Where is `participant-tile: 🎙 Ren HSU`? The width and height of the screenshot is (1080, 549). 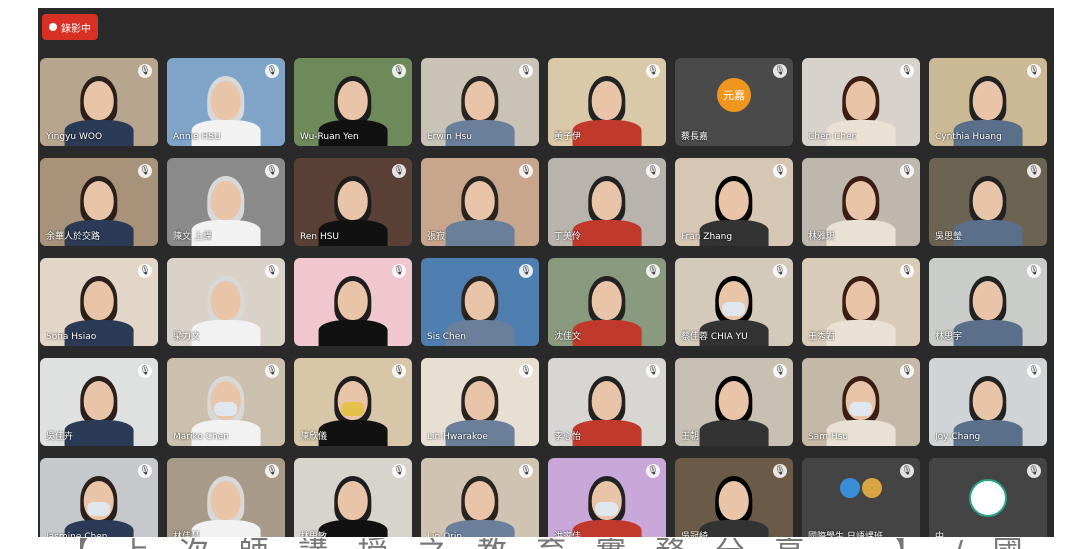
participant-tile: 🎙 Ren HSU is located at coordinates (353, 202).